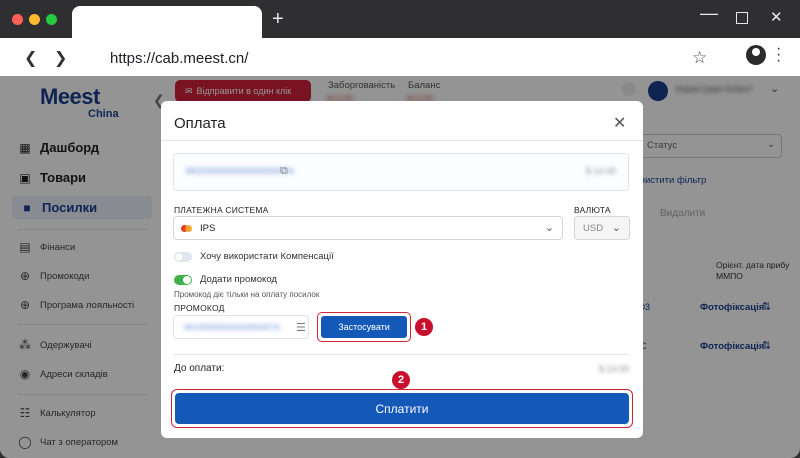 The width and height of the screenshot is (800, 458). What do you see at coordinates (742, 18) in the screenshot?
I see `maximize-icon` at bounding box center [742, 18].